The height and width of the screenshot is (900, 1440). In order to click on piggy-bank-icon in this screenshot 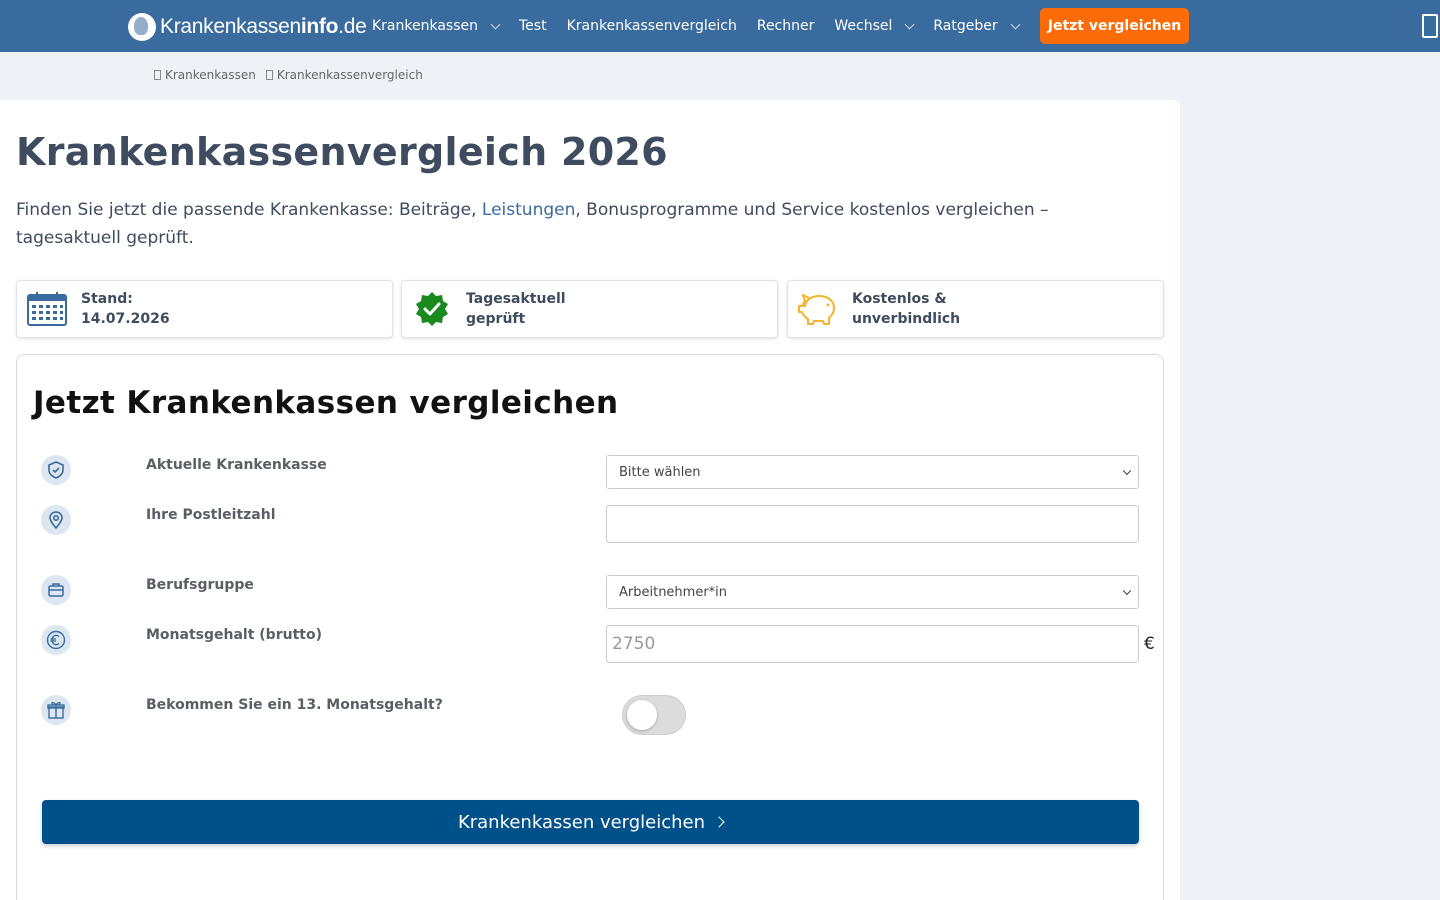, I will do `click(818, 309)`.